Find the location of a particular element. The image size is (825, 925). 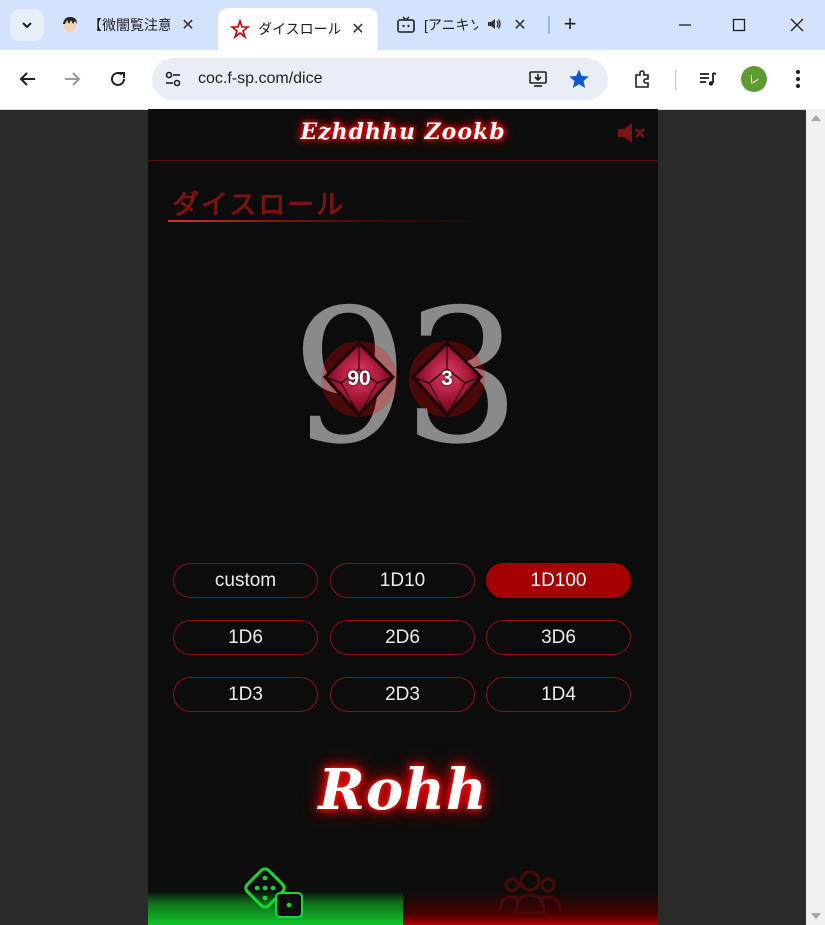

back-button is located at coordinates (28, 79).